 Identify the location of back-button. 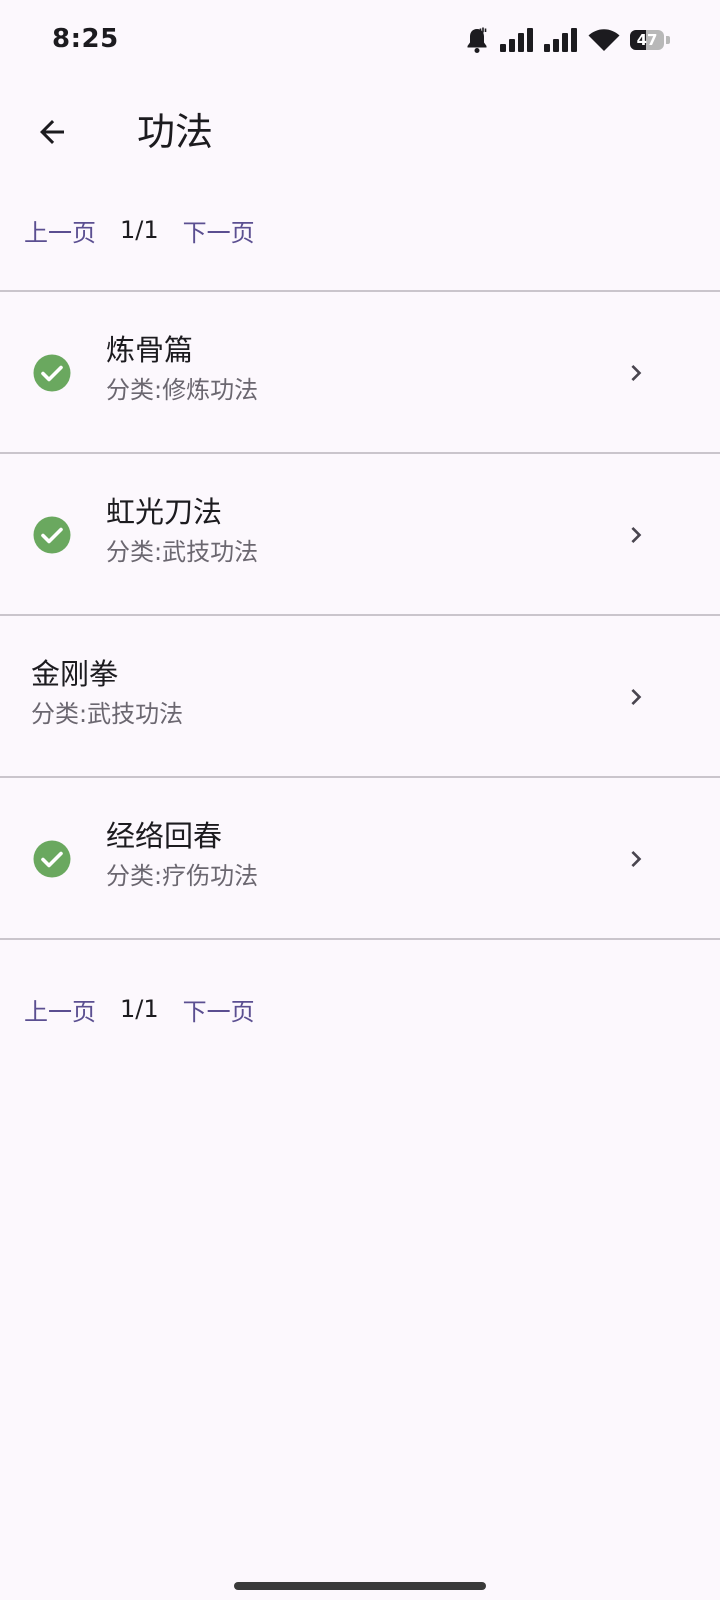
(52, 132).